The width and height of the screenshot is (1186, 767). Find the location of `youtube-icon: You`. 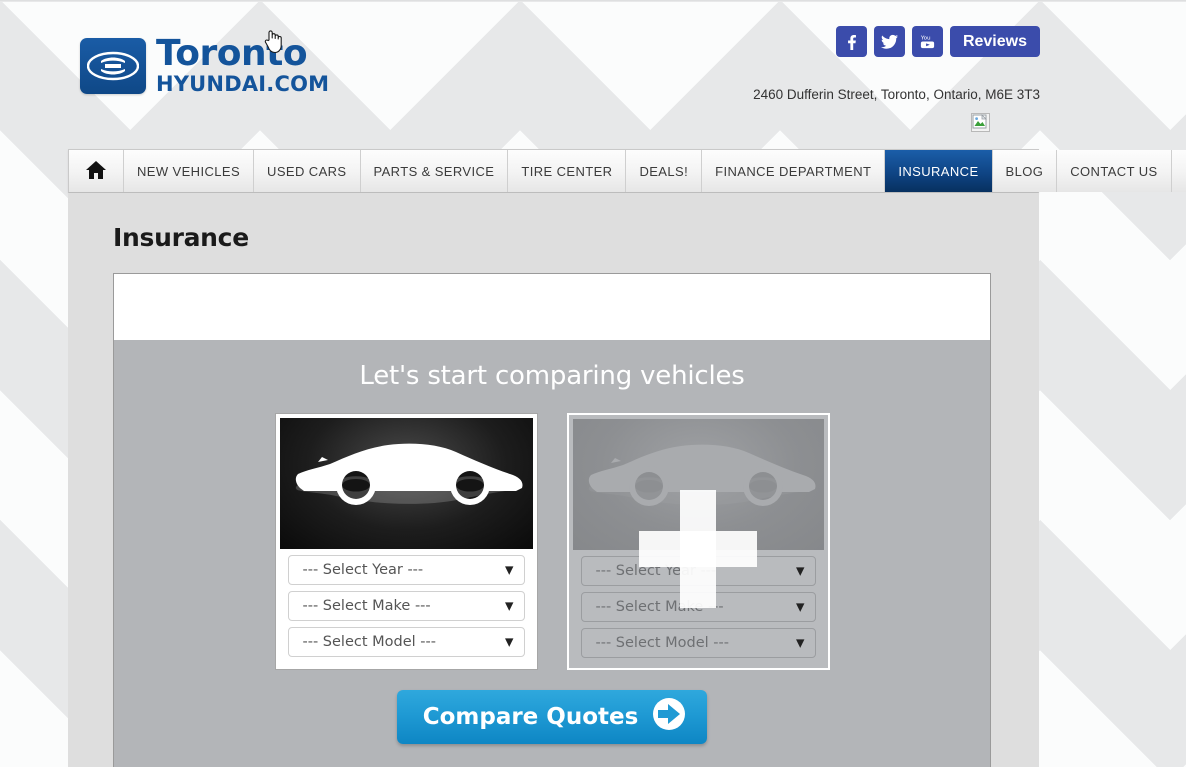

youtube-icon: You is located at coordinates (927, 41).